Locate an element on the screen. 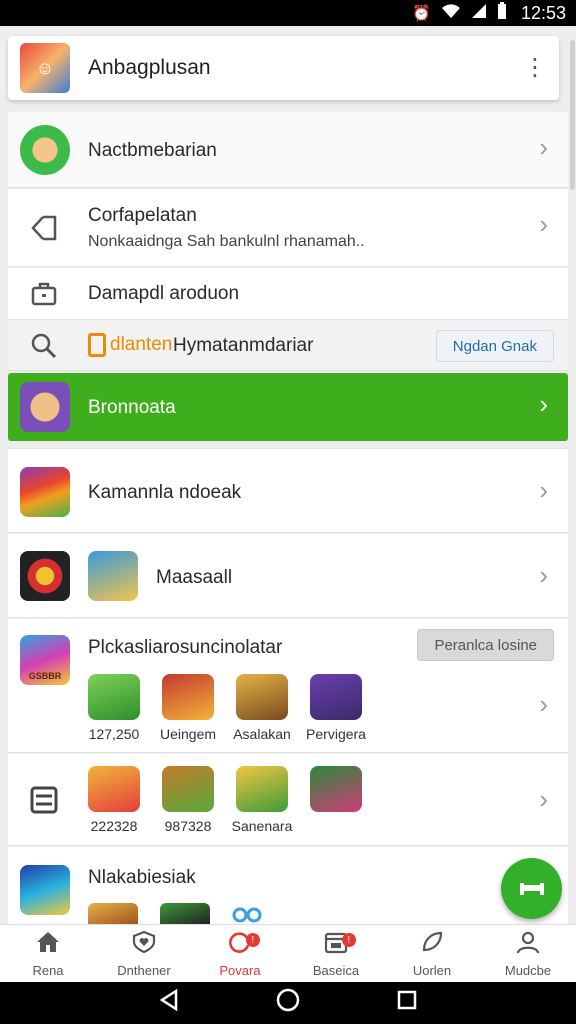  nav-label: Baseica is located at coordinates (336, 970).